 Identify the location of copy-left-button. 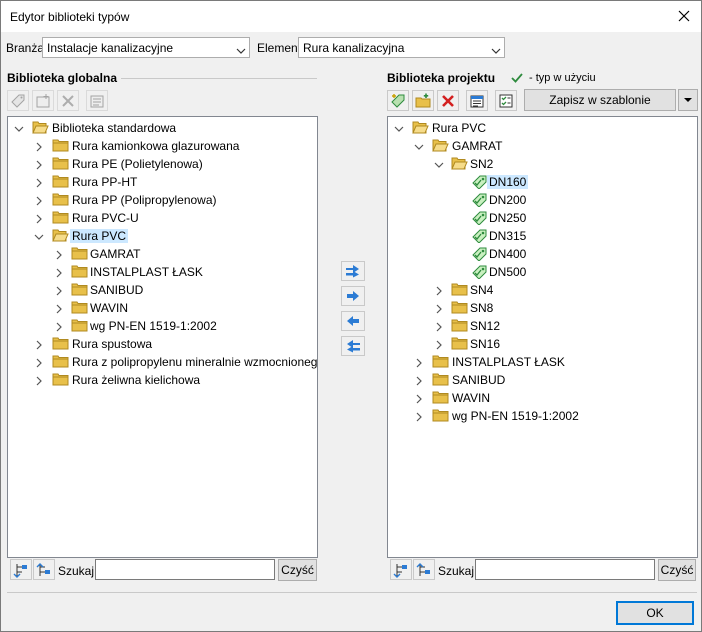
(353, 321).